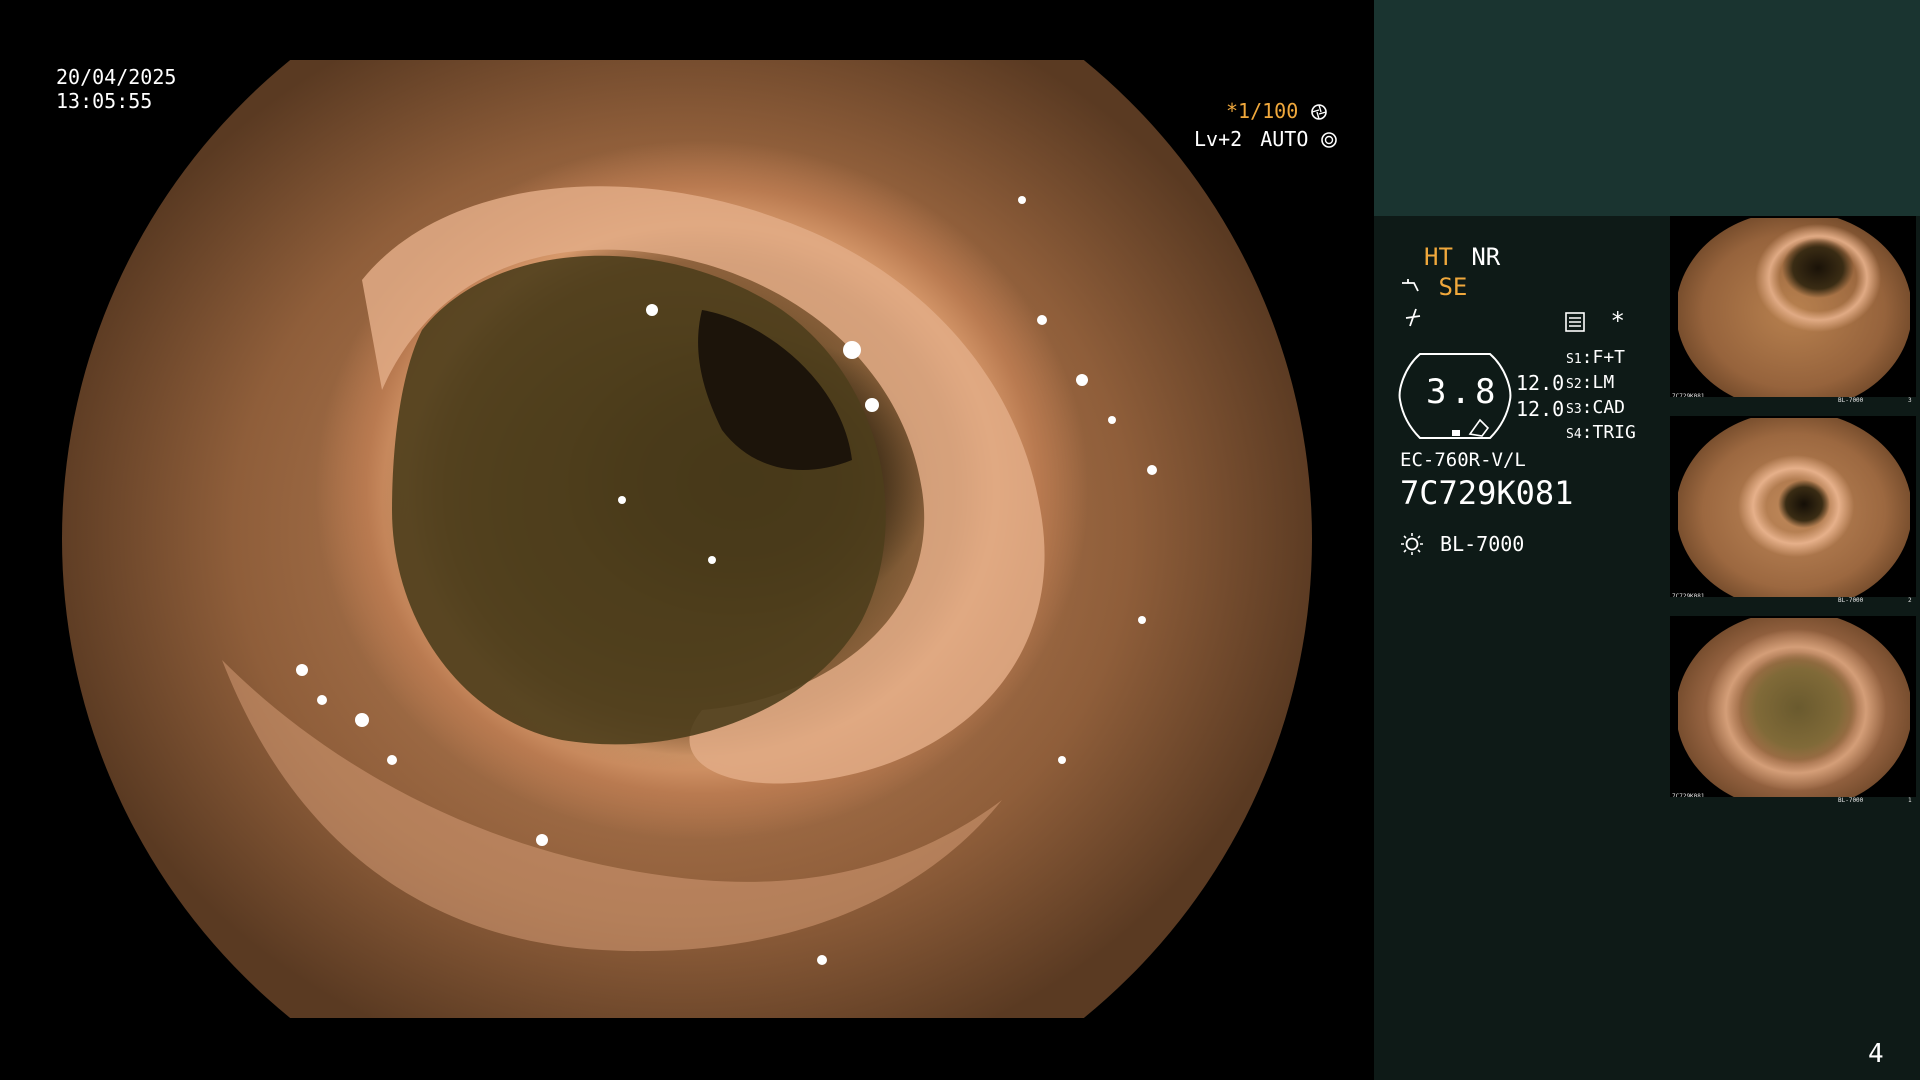 The image size is (1920, 1080). Describe the element at coordinates (1609, 407) in the screenshot. I see `switch-value: CAD` at that location.